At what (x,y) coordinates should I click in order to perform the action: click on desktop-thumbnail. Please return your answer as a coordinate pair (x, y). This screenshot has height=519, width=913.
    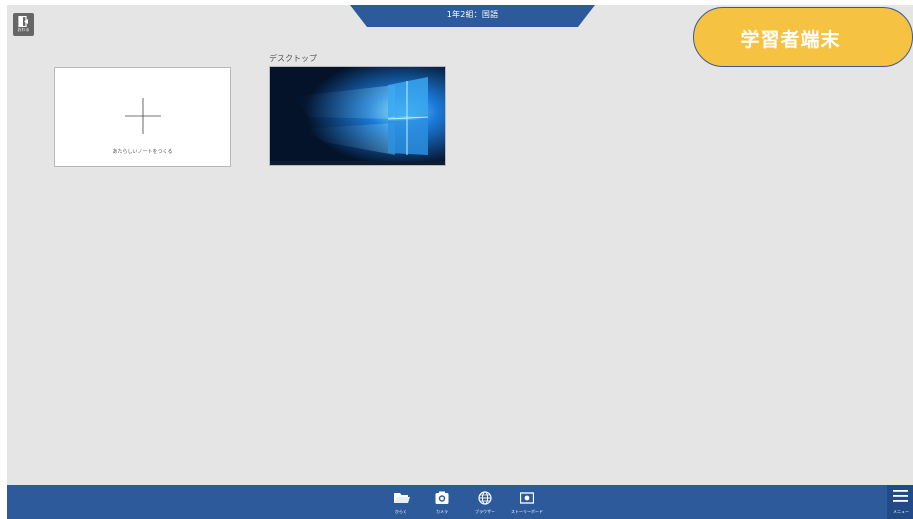
    Looking at the image, I should click on (357, 116).